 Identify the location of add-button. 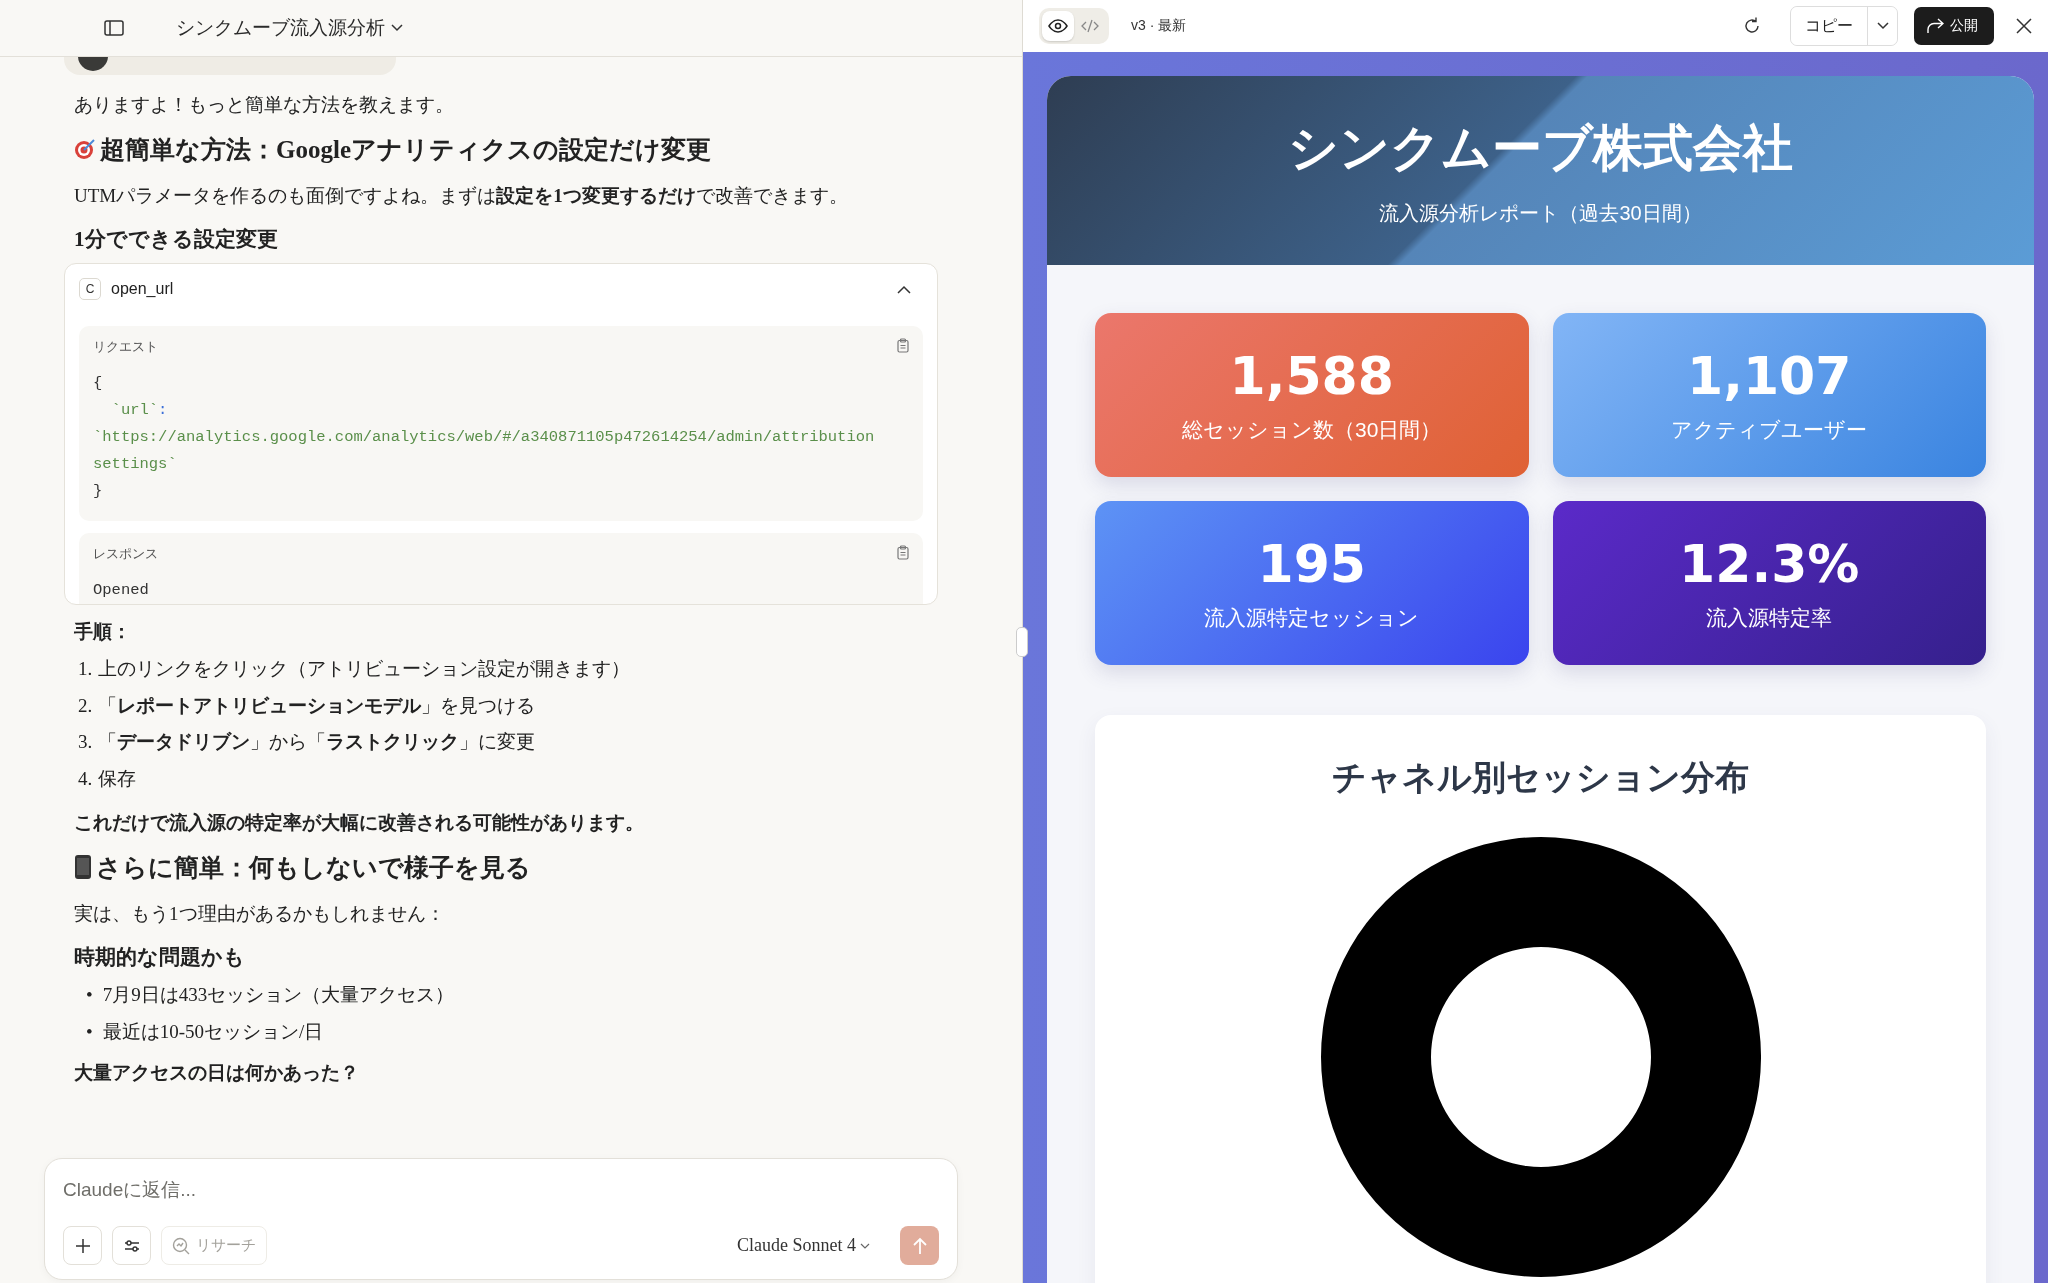
(82, 1245).